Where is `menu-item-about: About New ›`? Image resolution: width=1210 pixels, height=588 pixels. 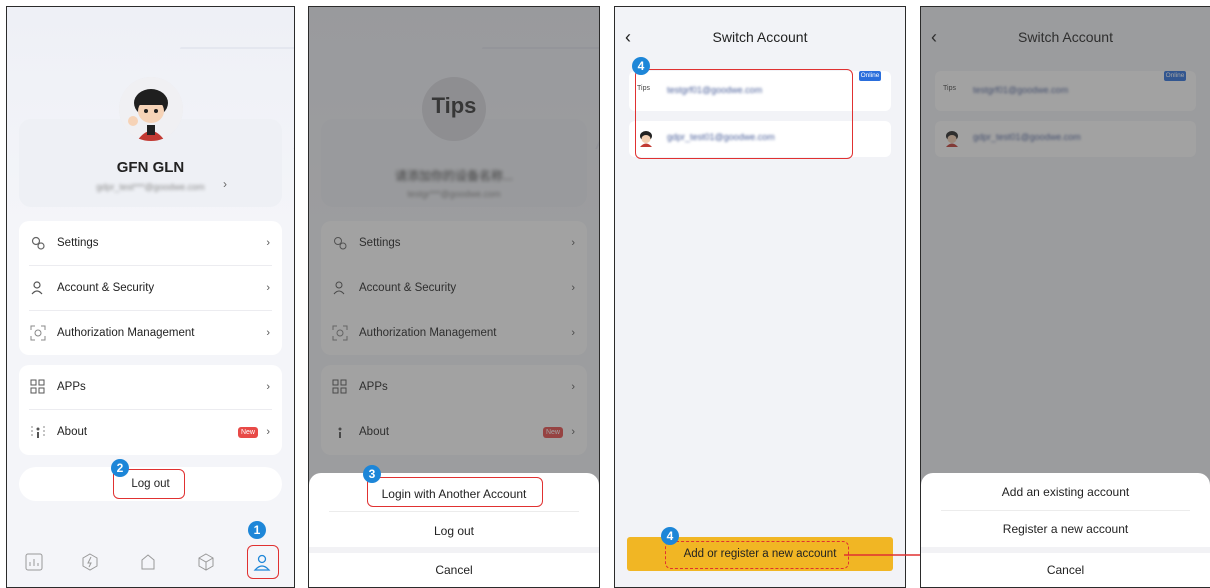 menu-item-about: About New › is located at coordinates (150, 432).